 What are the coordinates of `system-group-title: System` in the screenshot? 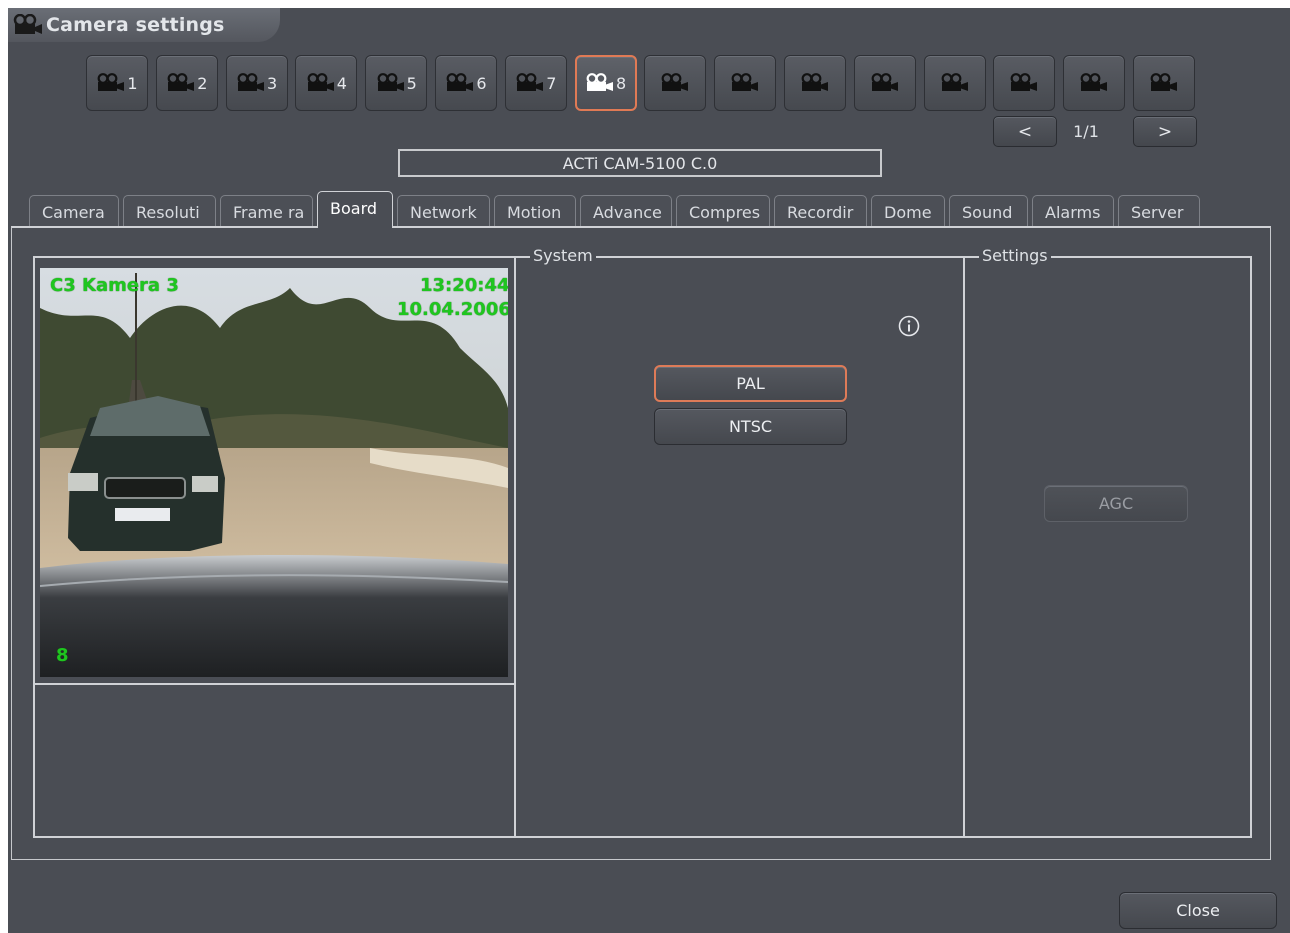 It's located at (563, 255).